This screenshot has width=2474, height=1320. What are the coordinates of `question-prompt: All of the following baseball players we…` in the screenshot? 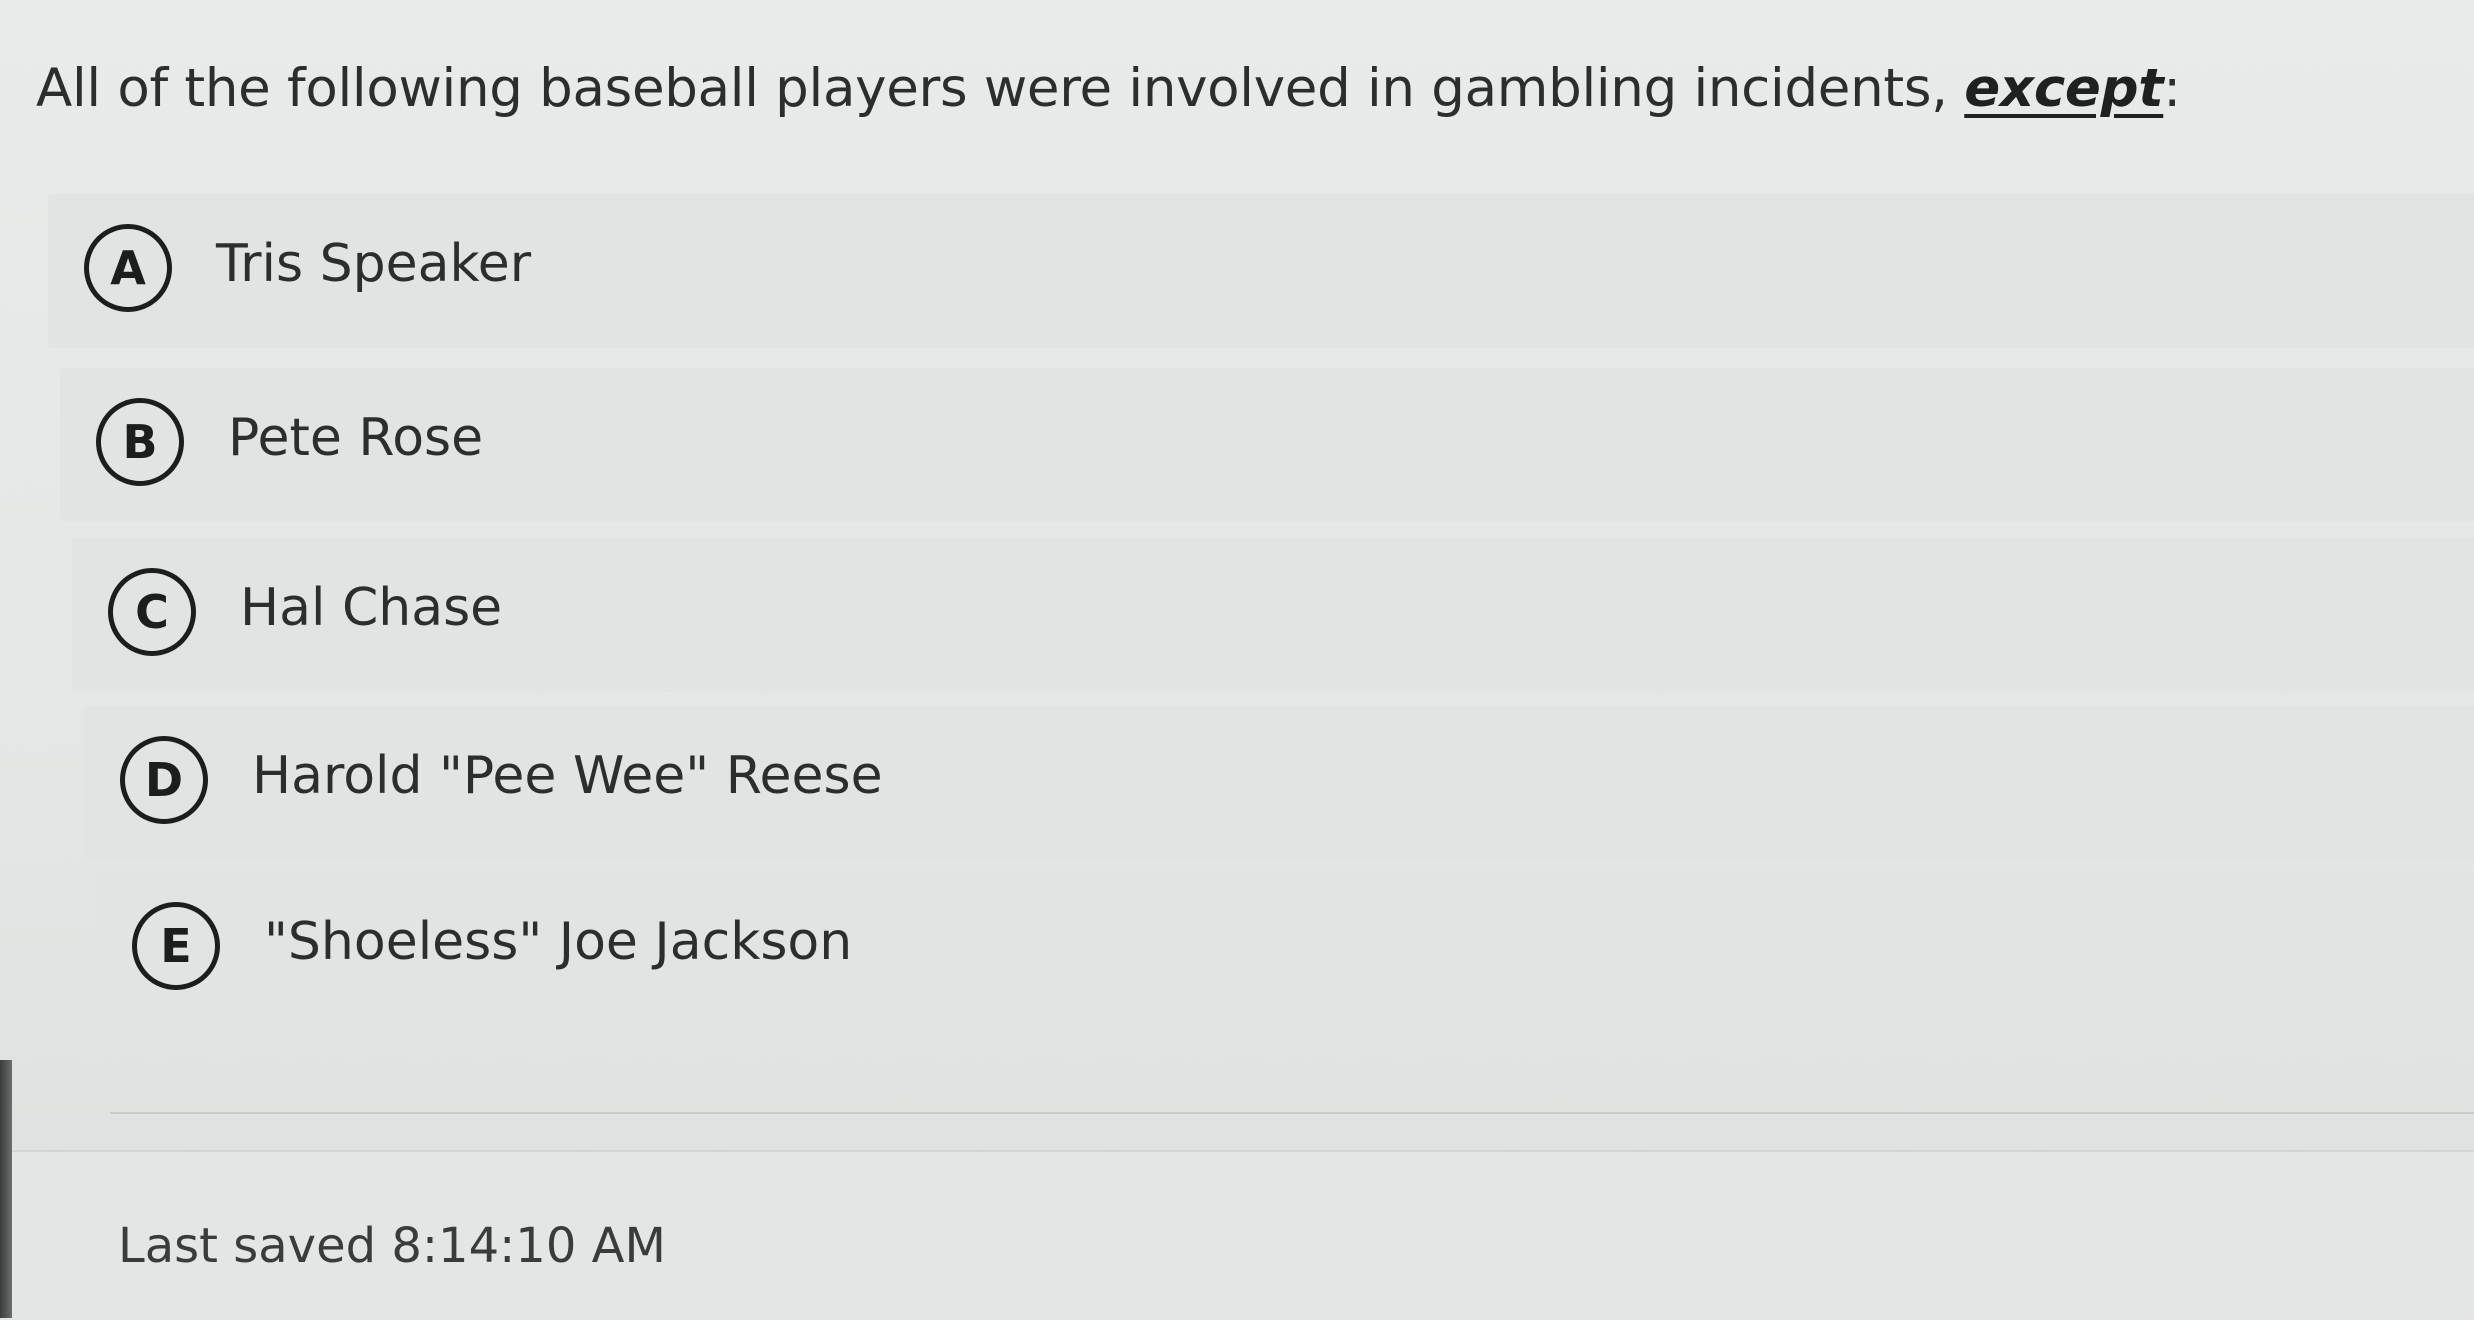 It's located at (1108, 88).